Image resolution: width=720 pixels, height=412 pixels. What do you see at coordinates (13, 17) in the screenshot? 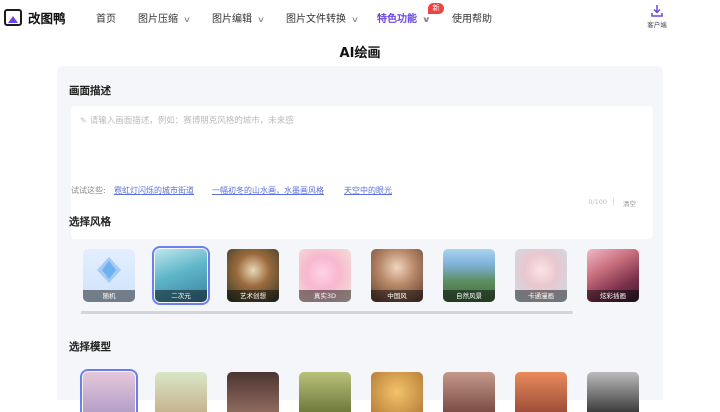
I see `logo-icon` at bounding box center [13, 17].